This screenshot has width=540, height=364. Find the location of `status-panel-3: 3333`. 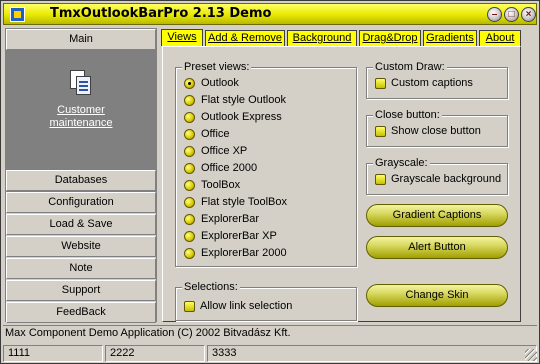

status-panel-3: 3333 is located at coordinates (372, 353).